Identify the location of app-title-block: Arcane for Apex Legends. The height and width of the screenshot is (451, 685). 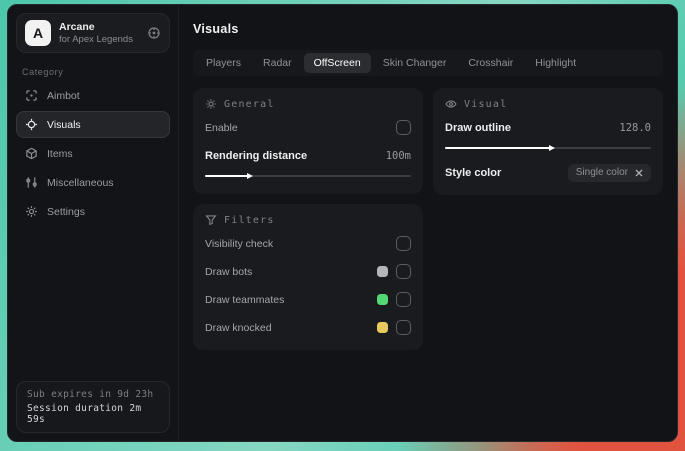
(96, 33).